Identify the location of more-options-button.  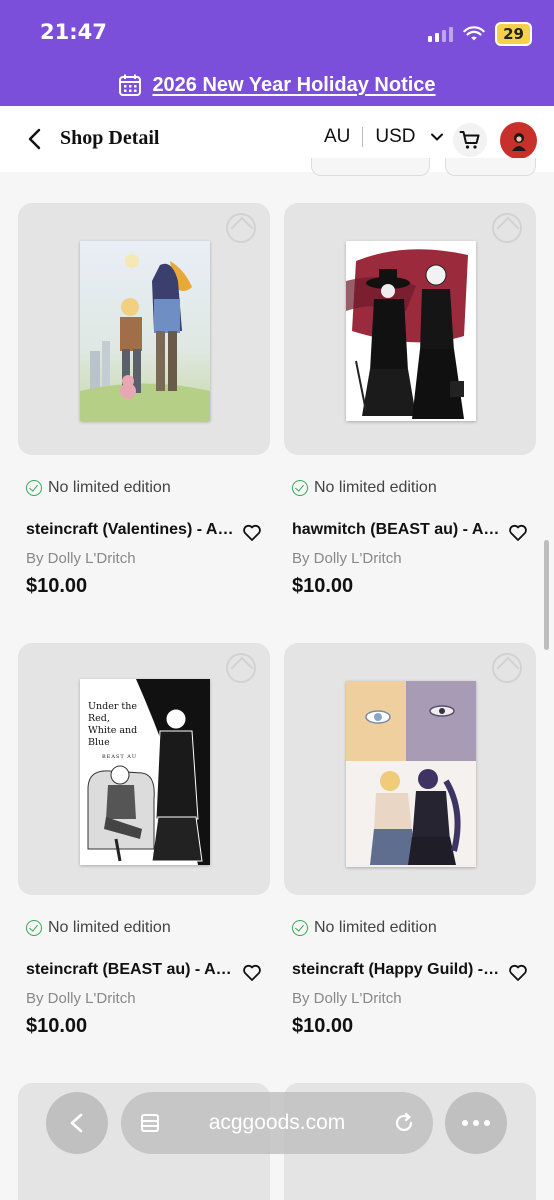
(476, 1123).